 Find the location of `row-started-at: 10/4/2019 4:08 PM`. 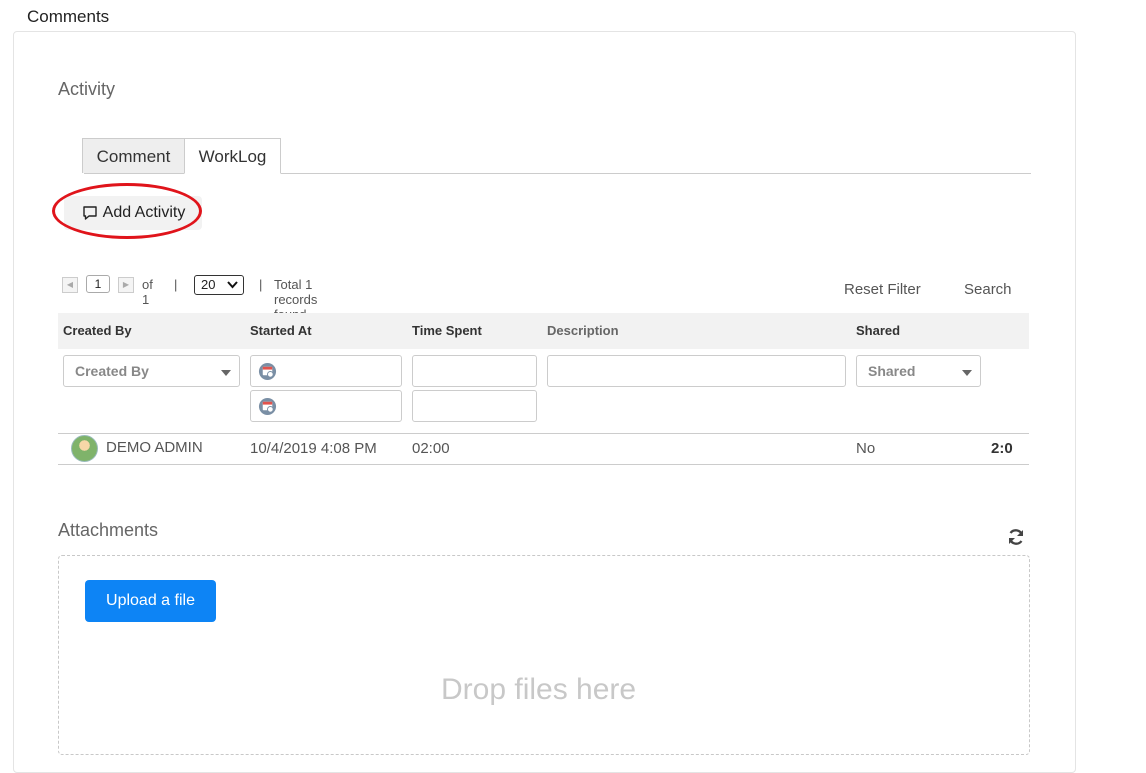

row-started-at: 10/4/2019 4:08 PM is located at coordinates (313, 448).